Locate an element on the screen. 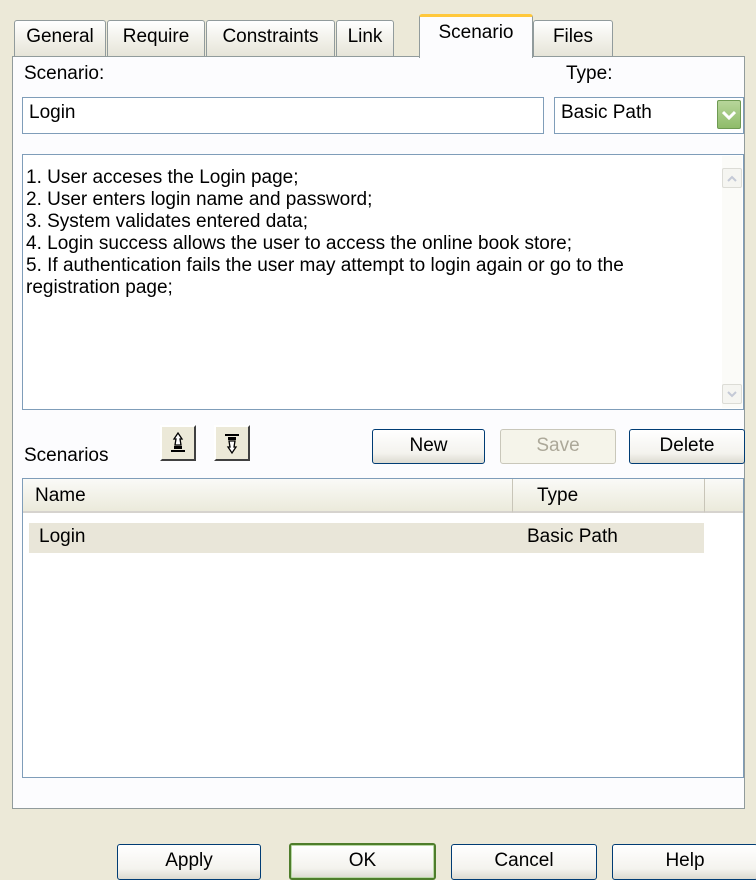 The image size is (756, 880). row-type-cell: Basic Path is located at coordinates (572, 536).